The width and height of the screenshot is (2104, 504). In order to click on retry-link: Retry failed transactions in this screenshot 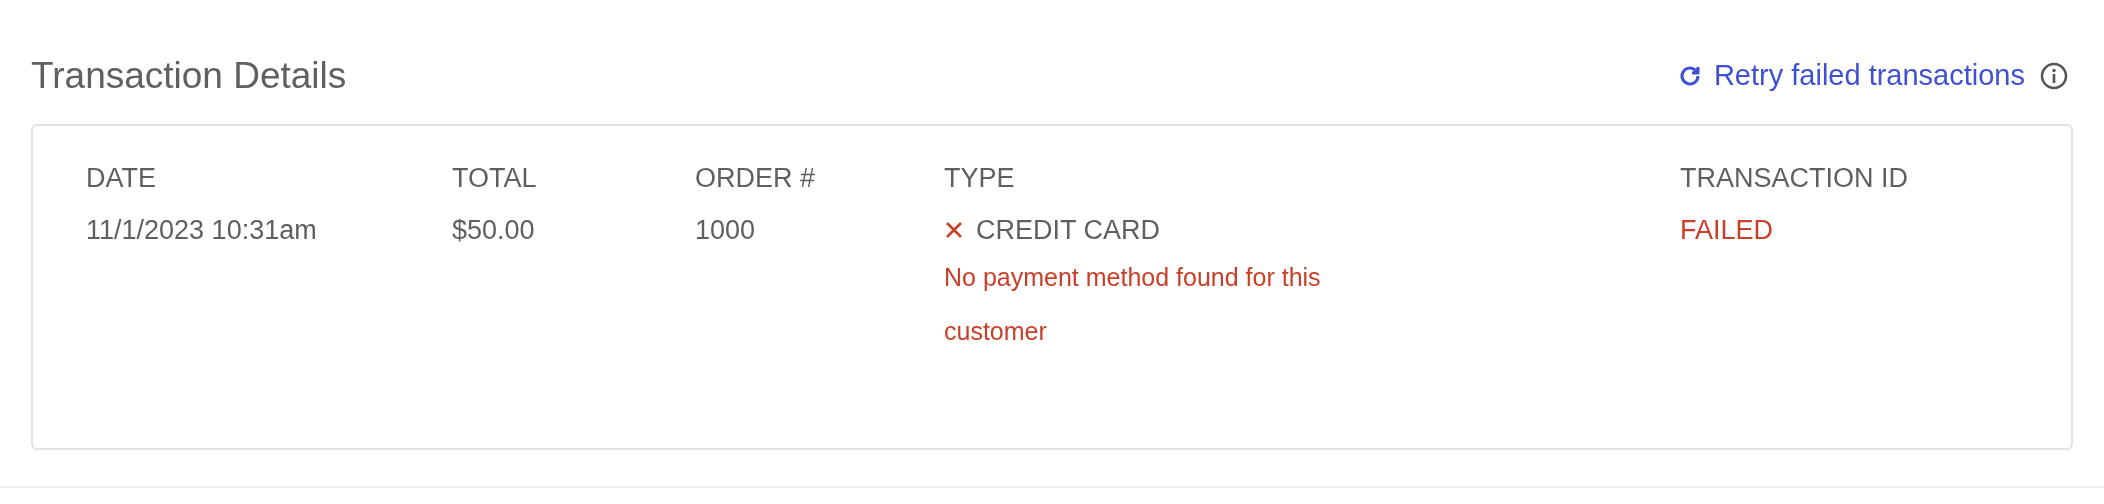, I will do `click(1851, 76)`.